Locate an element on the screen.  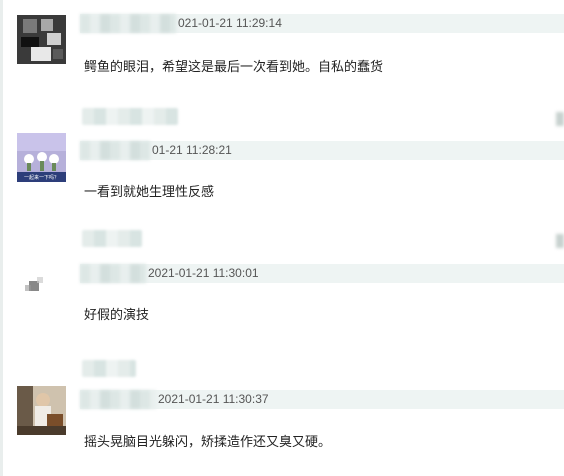
avatar: 一起来一下吗？ is located at coordinates (41, 157).